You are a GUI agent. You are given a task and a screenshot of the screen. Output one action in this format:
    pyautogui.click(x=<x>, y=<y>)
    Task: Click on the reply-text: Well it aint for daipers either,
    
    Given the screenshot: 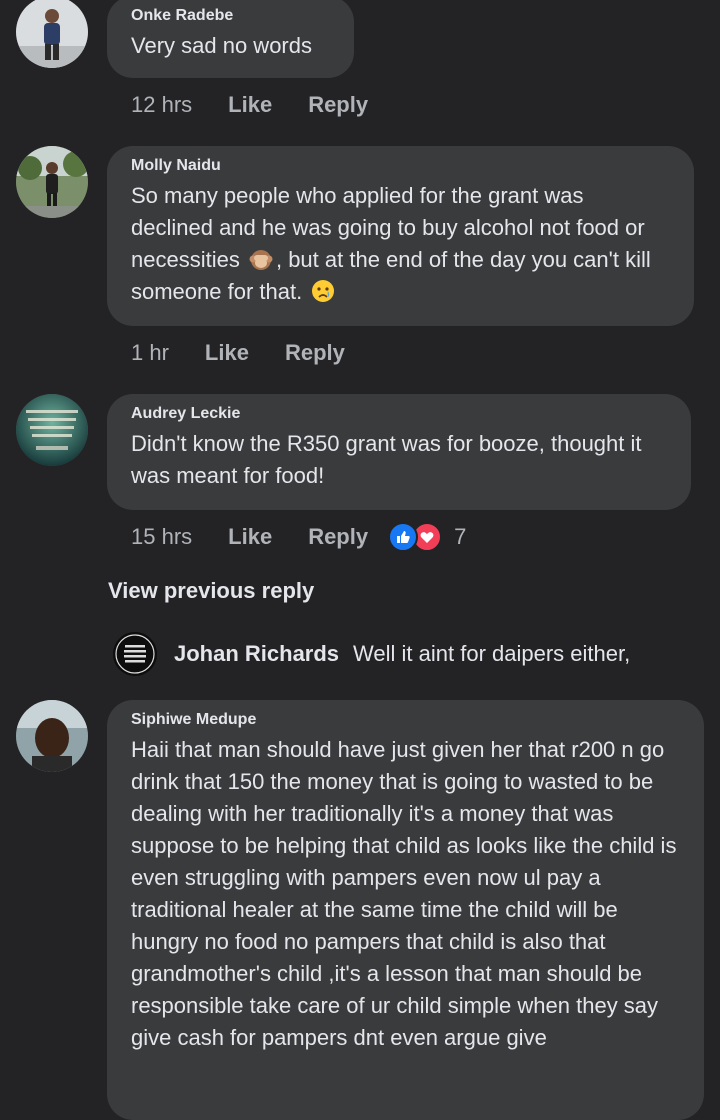 What is the action you would take?
    pyautogui.click(x=492, y=653)
    